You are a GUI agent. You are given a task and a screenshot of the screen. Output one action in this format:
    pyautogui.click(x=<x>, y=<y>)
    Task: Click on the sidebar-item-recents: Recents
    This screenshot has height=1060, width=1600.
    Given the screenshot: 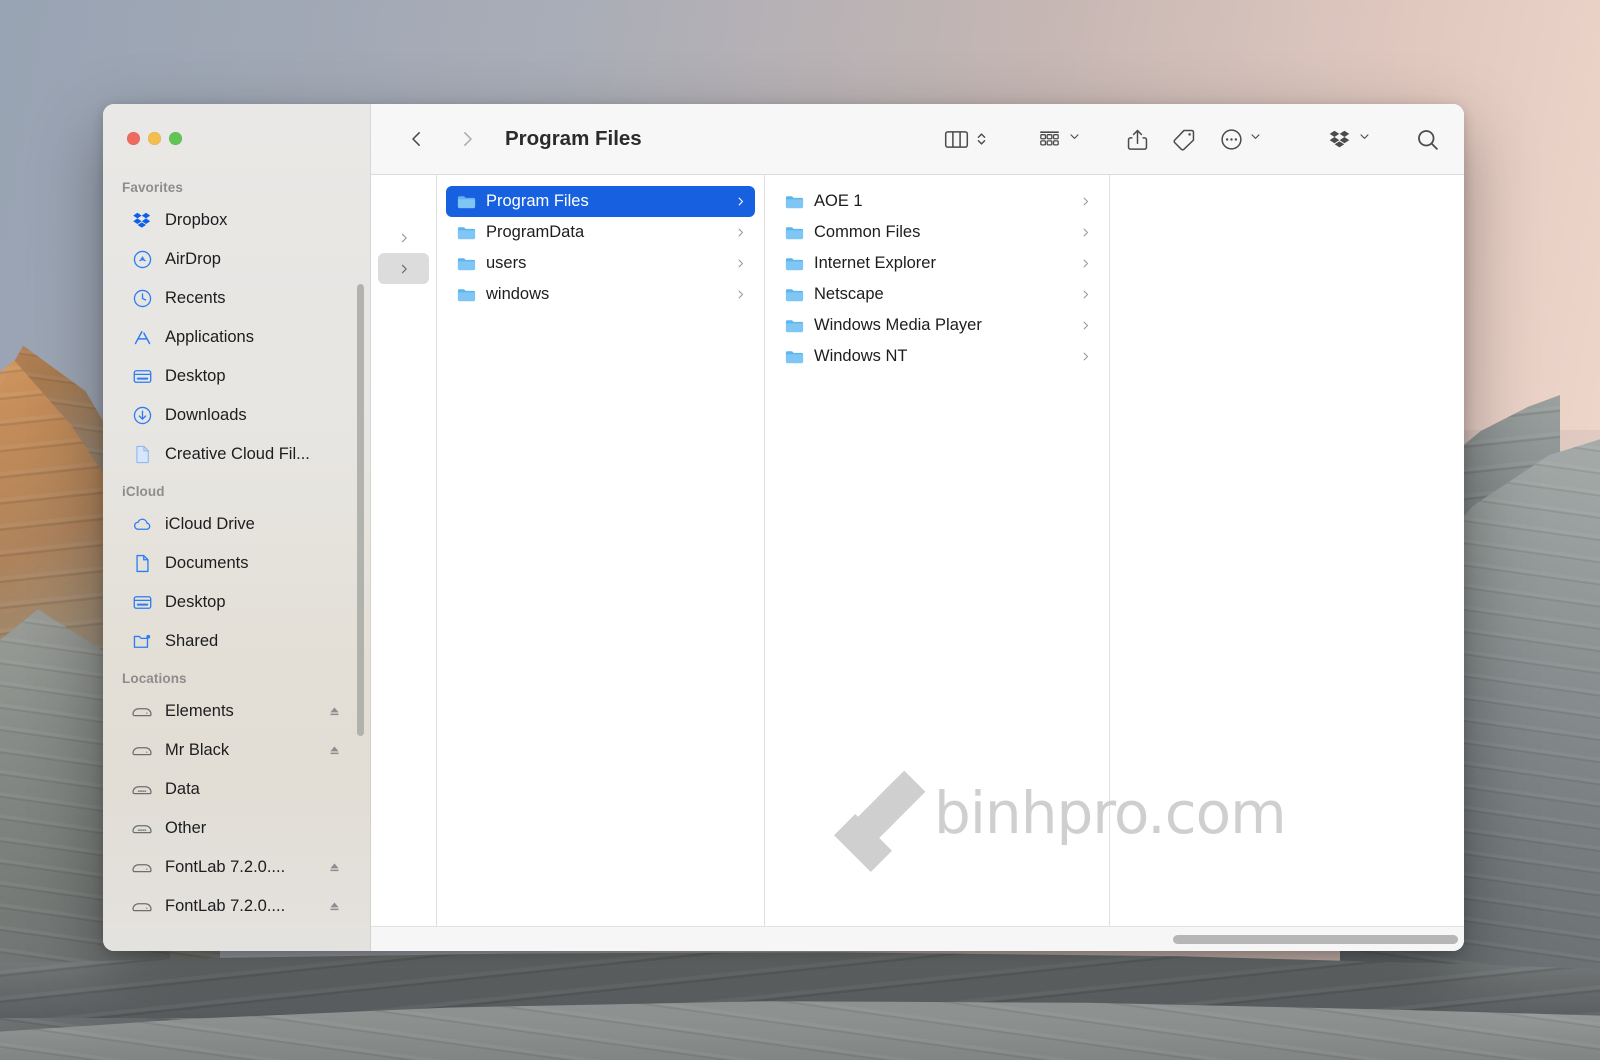 What is the action you would take?
    pyautogui.click(x=234, y=298)
    